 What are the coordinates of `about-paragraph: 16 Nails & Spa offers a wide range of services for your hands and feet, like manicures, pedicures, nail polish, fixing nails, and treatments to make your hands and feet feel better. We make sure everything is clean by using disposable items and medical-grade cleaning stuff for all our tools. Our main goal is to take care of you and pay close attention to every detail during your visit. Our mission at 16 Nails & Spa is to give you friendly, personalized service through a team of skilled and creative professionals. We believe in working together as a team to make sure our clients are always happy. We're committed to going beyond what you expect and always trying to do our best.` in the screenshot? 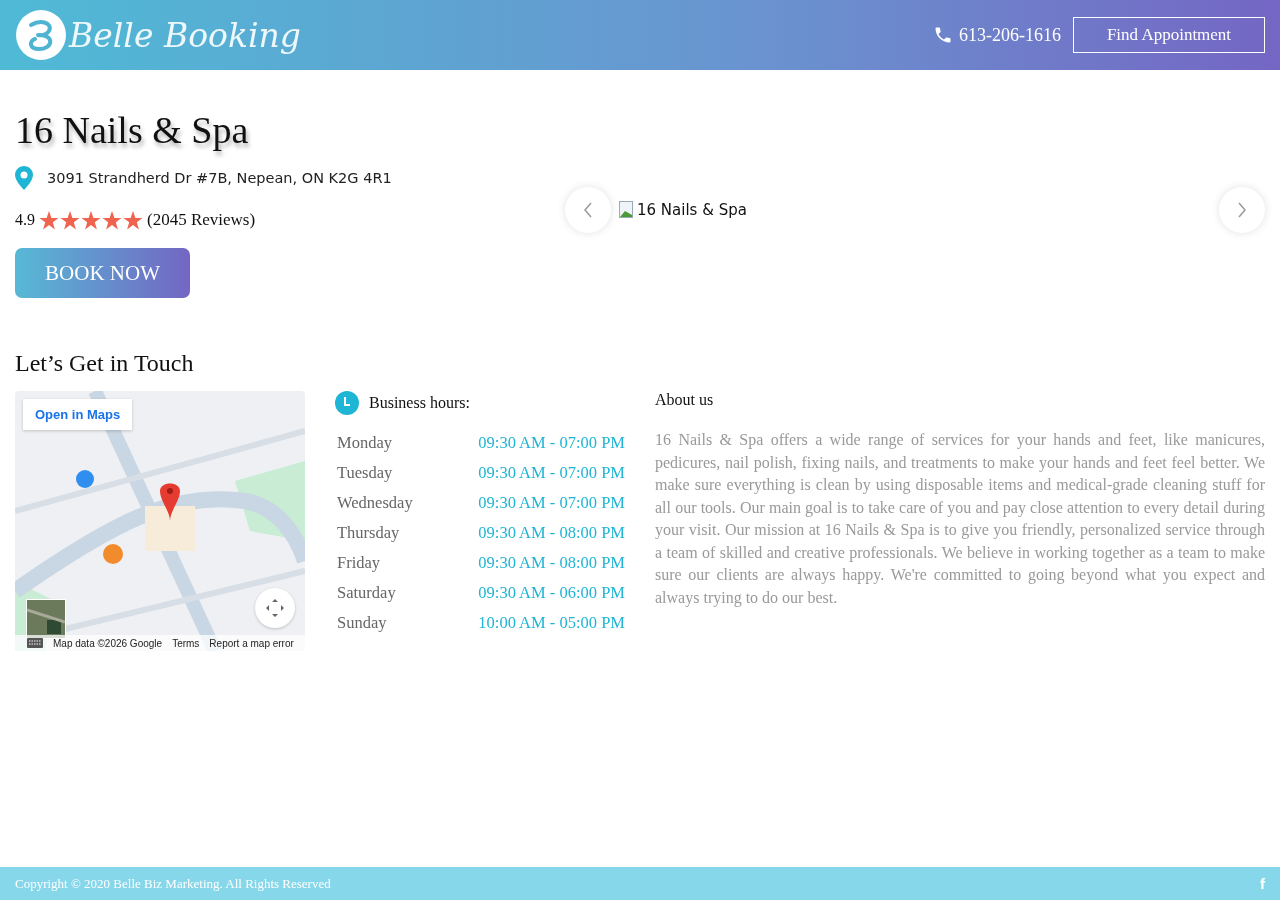 It's located at (960, 519).